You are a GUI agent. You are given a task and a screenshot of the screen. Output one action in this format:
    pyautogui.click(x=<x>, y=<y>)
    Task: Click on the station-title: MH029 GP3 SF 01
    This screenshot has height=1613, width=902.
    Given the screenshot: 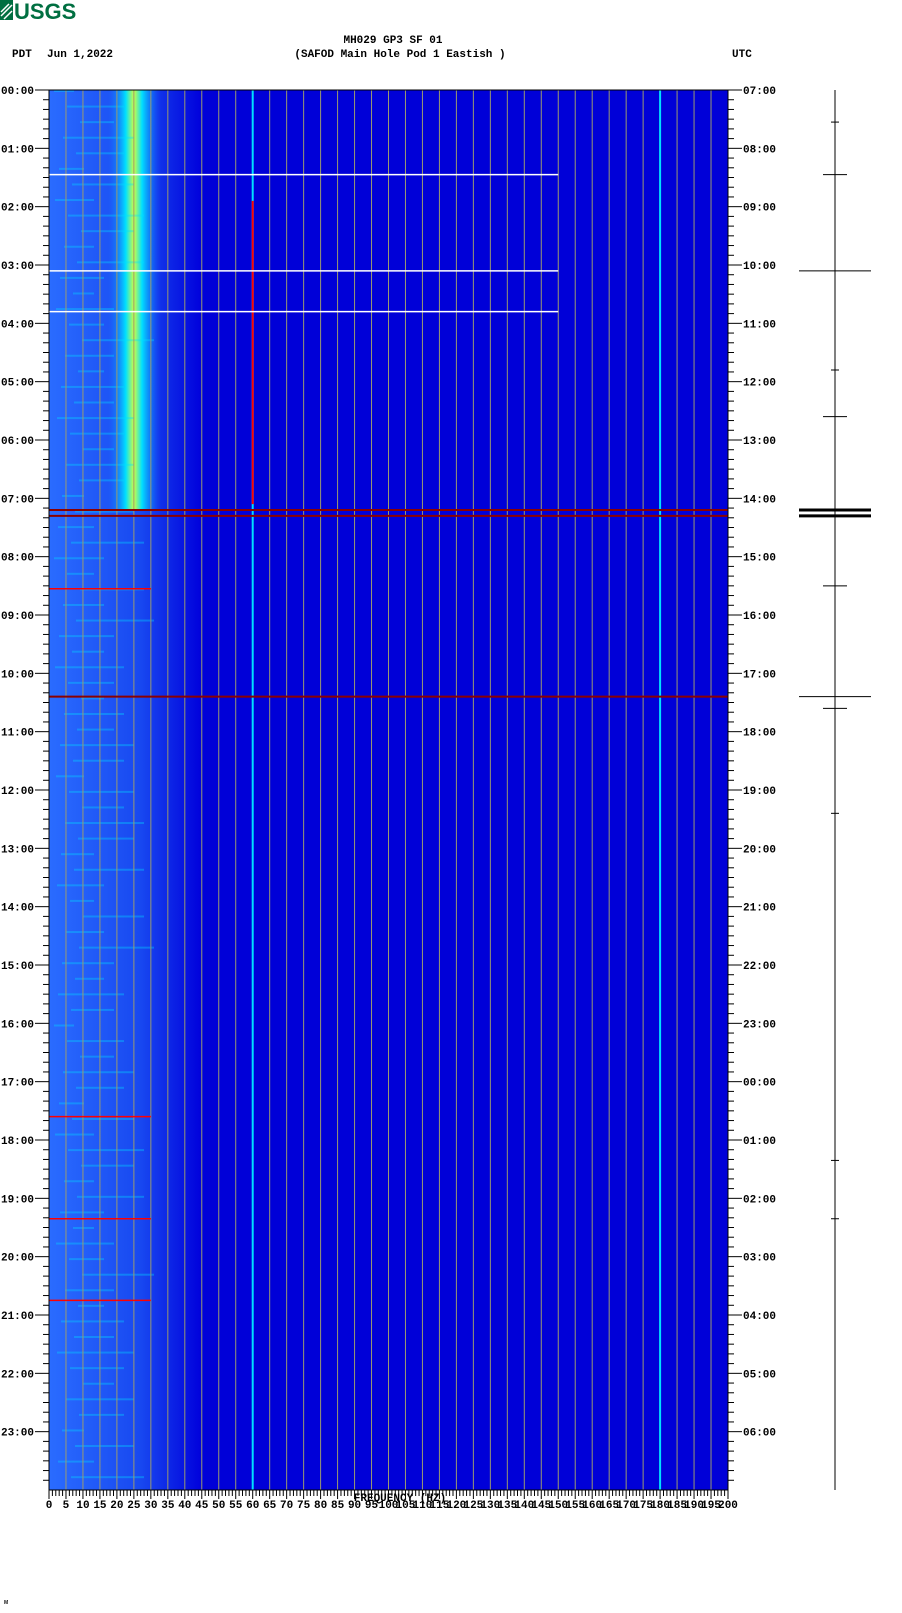 What is the action you would take?
    pyautogui.click(x=392, y=41)
    